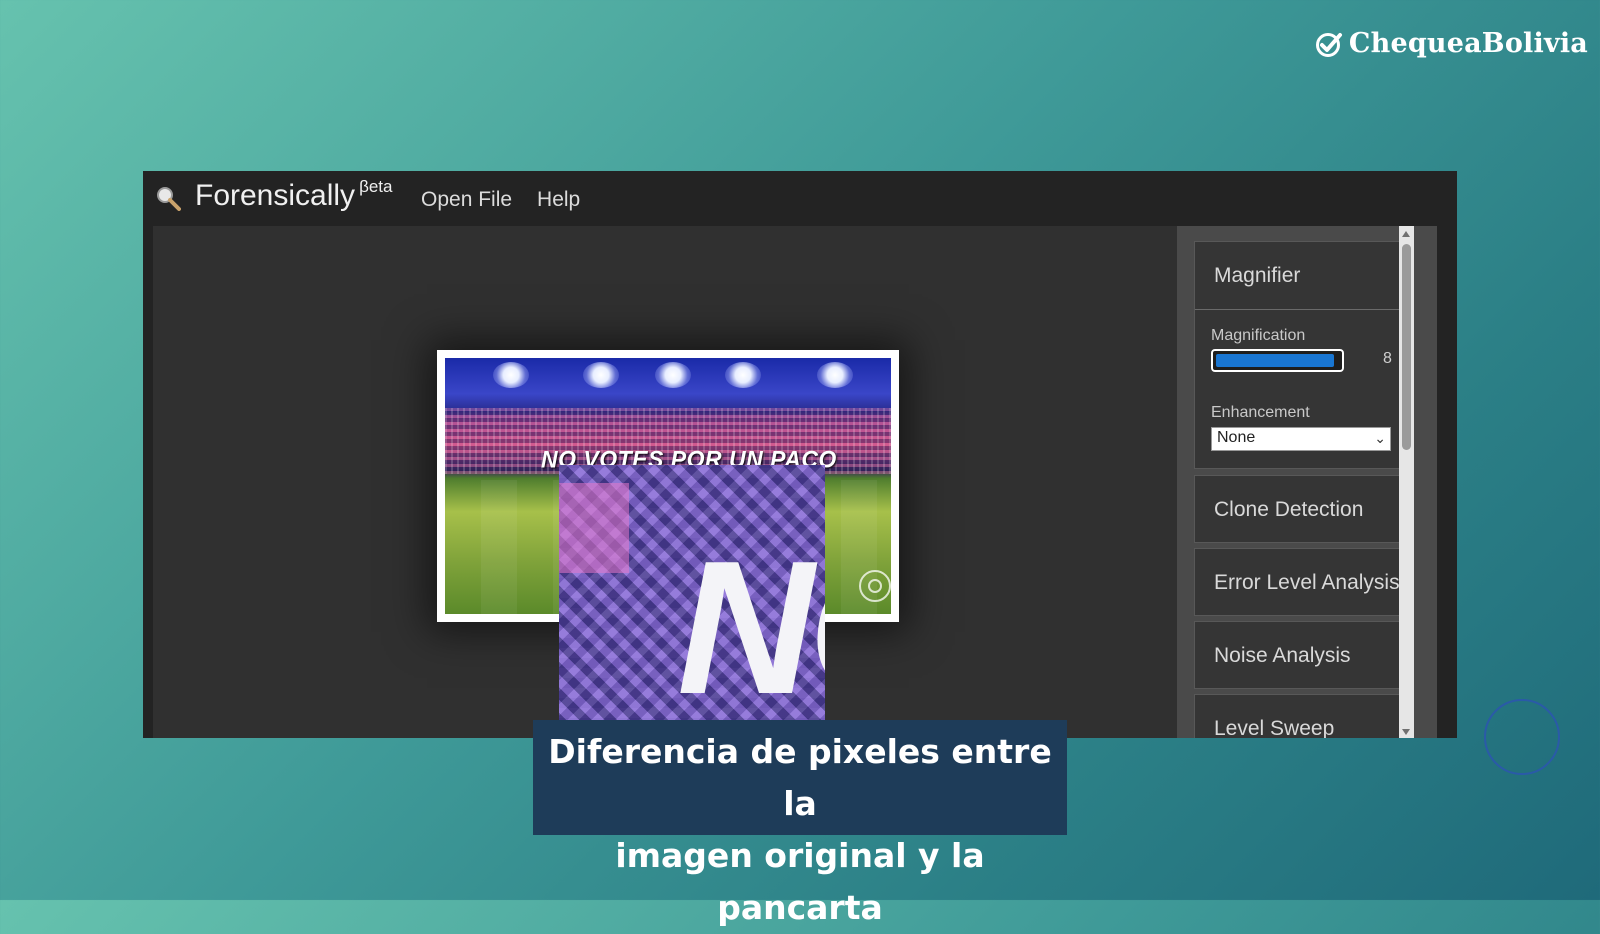 This screenshot has height=934, width=1600. What do you see at coordinates (751, 628) in the screenshot?
I see `magnified-letters: NC` at bounding box center [751, 628].